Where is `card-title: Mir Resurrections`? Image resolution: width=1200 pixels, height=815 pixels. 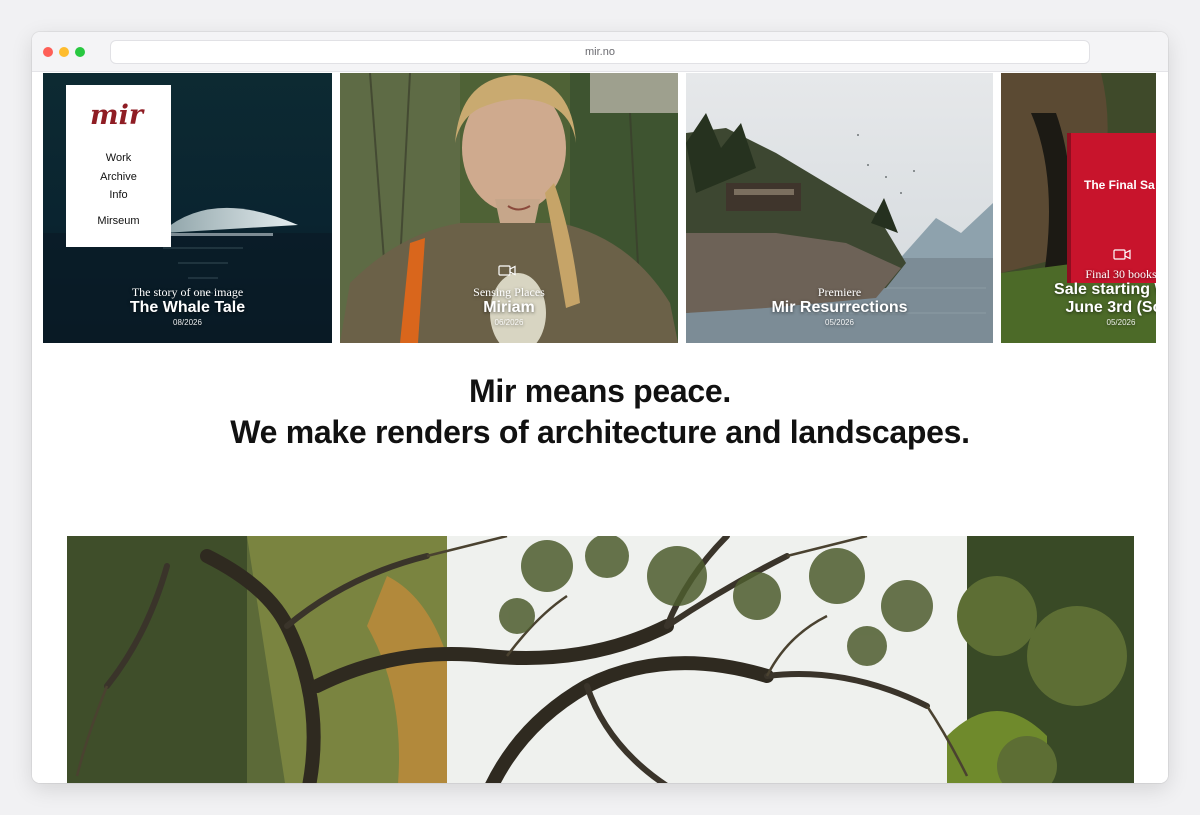 card-title: Mir Resurrections is located at coordinates (839, 308).